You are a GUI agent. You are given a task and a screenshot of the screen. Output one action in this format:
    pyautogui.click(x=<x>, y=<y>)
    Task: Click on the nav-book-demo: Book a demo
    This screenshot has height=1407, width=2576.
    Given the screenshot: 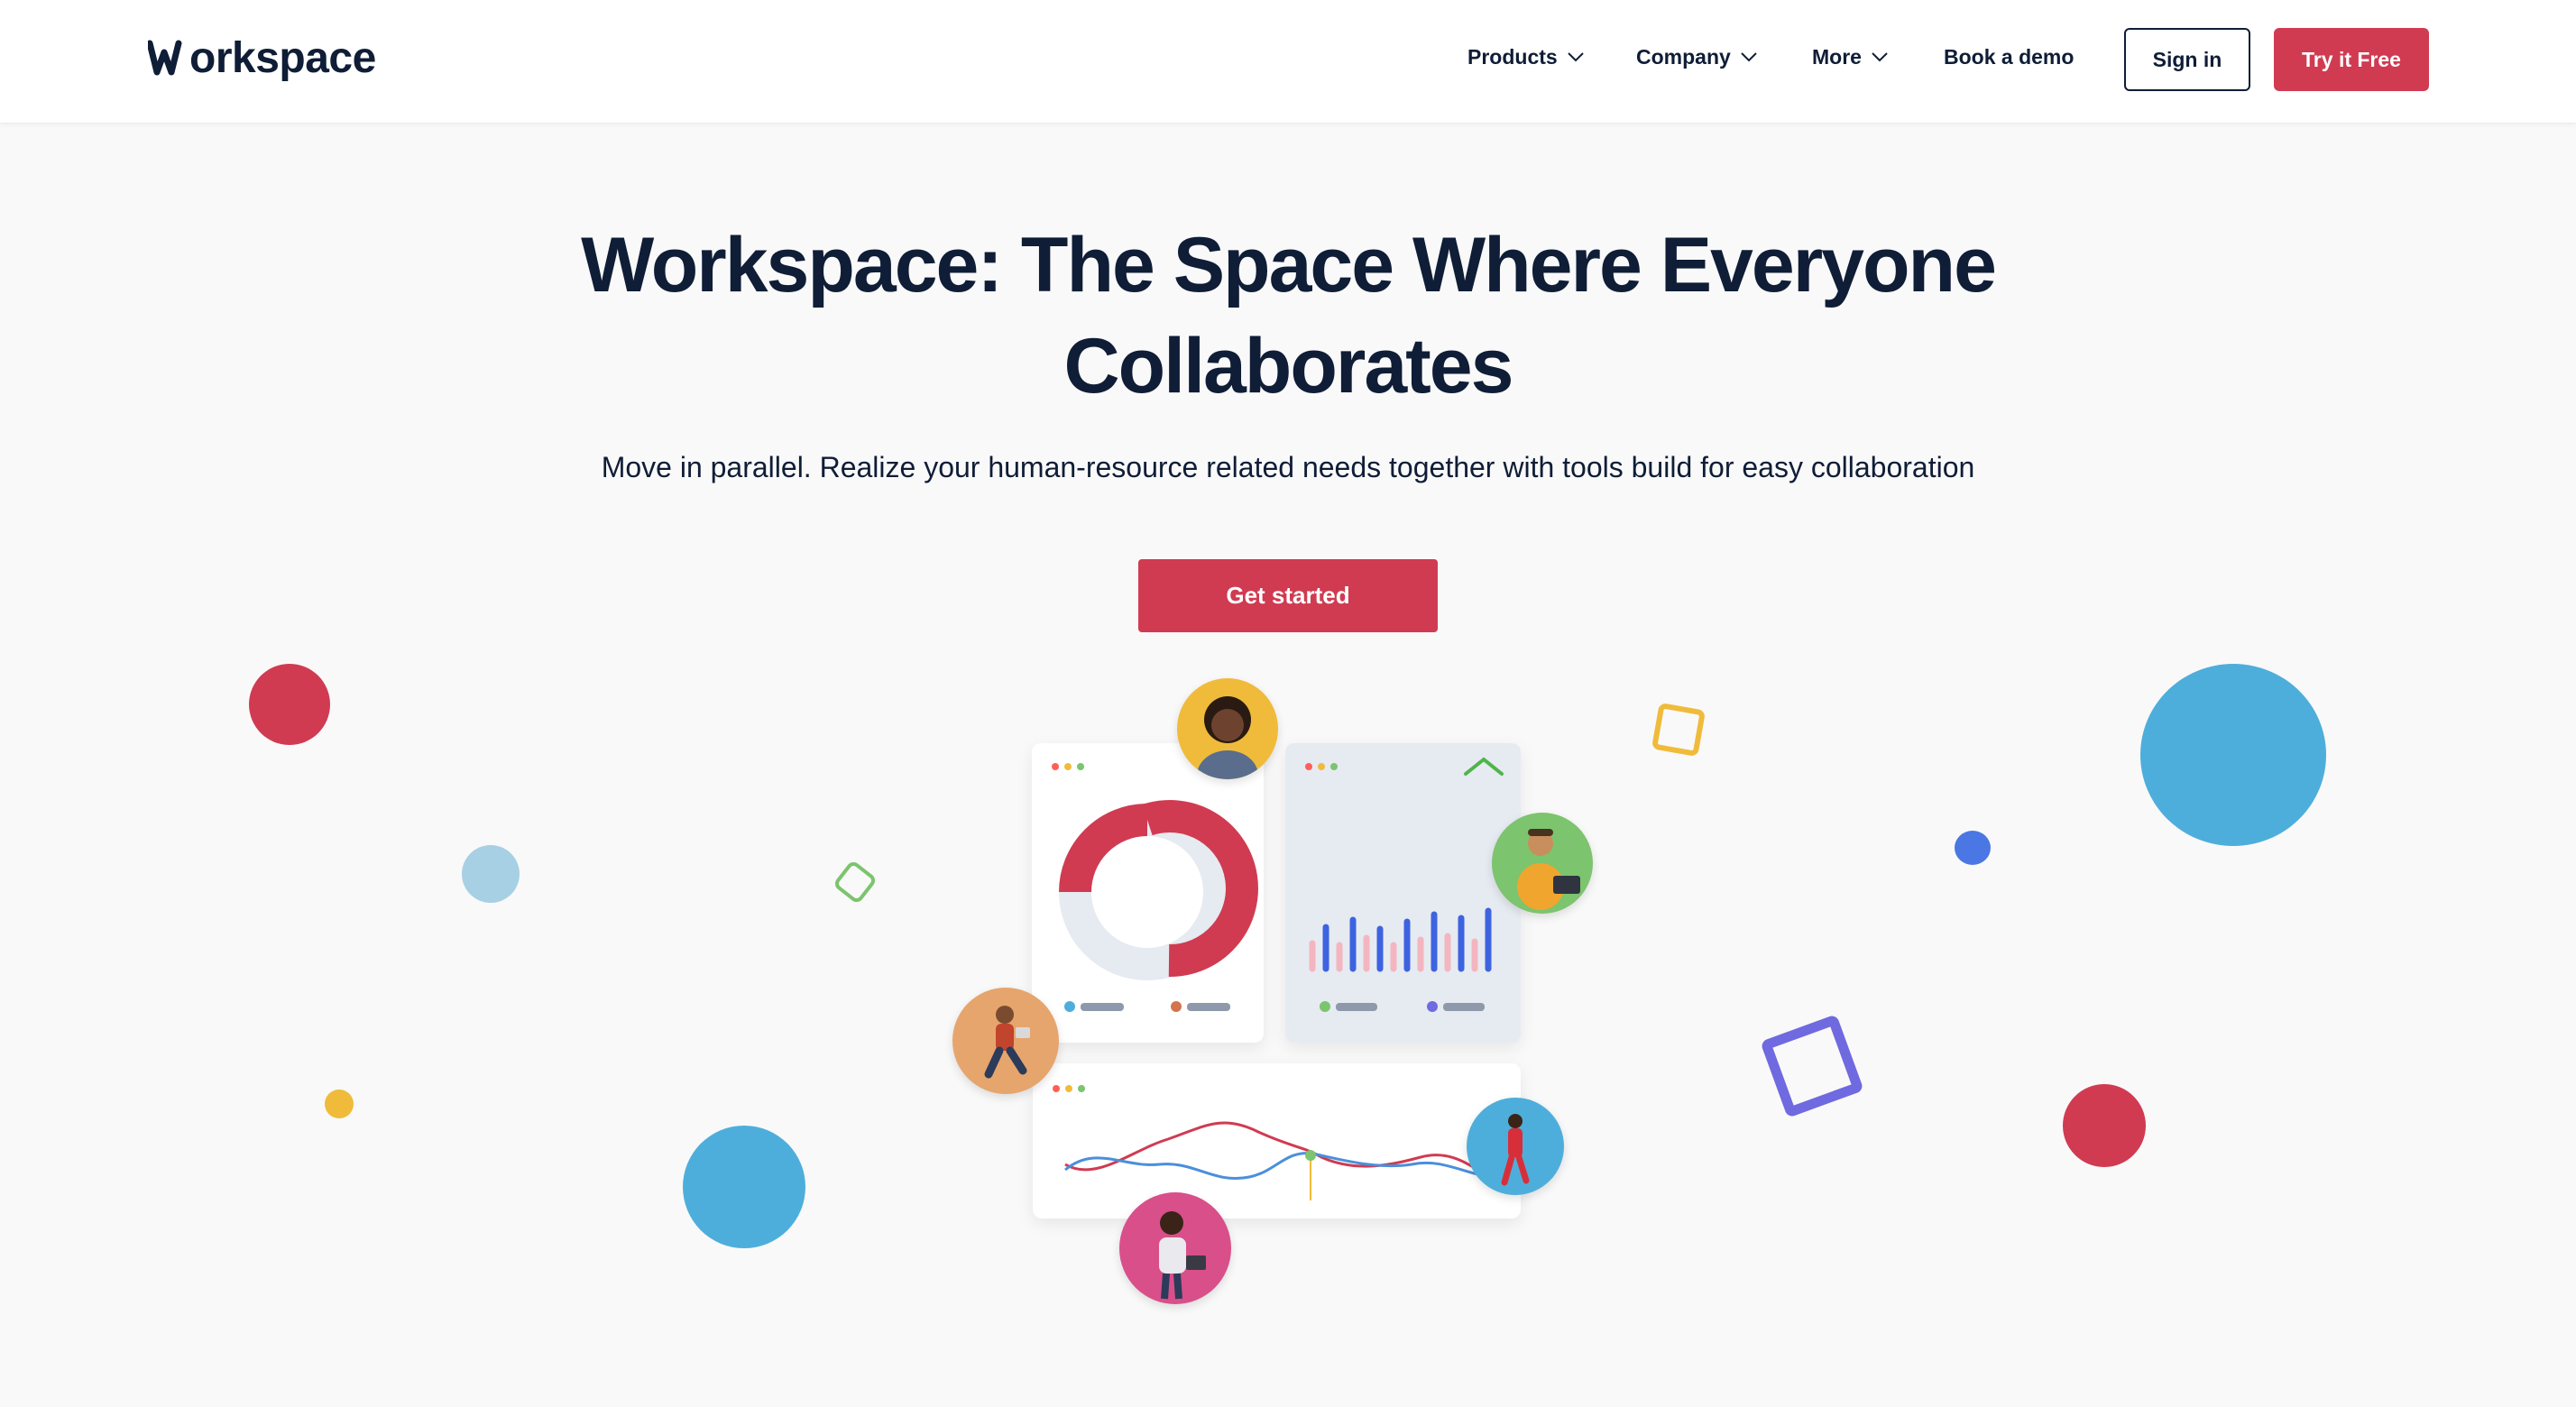 What is the action you would take?
    pyautogui.click(x=2009, y=57)
    